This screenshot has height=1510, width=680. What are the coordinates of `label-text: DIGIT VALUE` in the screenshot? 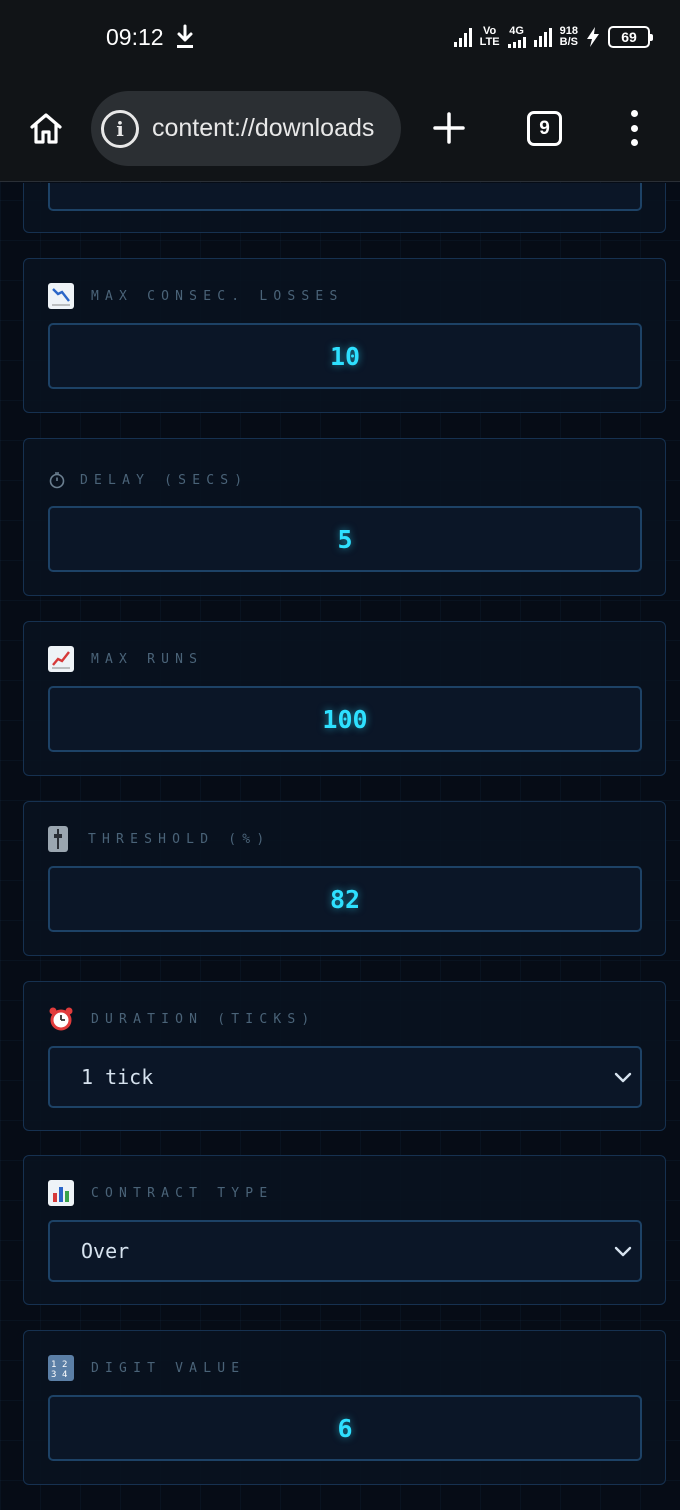 It's located at (168, 1368).